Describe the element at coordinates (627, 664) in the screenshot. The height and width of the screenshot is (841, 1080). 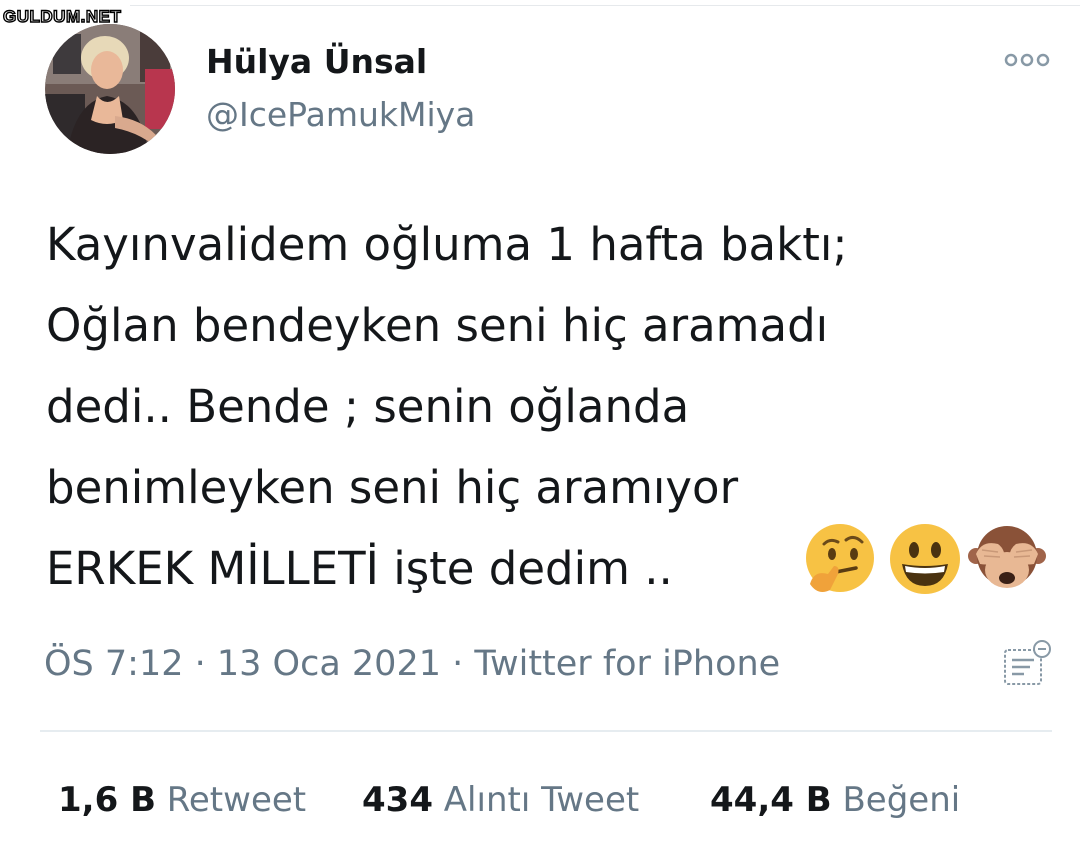
I see `tweet-source: Twitter for iPhone` at that location.